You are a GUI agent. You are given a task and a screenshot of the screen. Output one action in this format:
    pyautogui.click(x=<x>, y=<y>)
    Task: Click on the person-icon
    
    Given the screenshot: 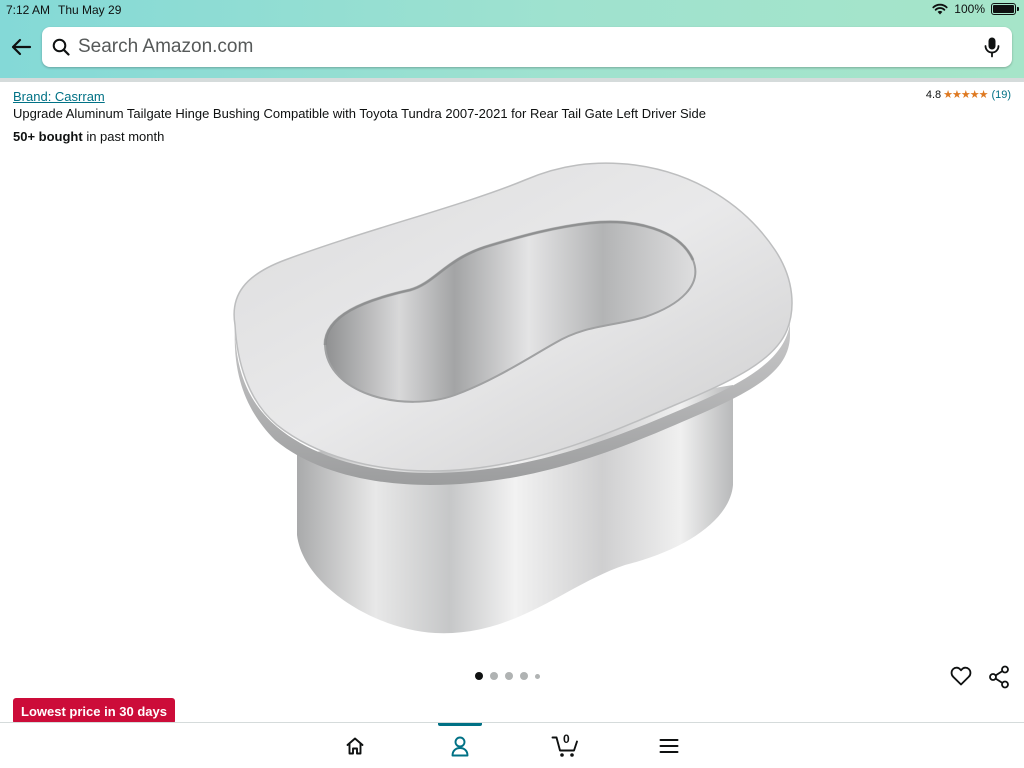 What is the action you would take?
    pyautogui.click(x=460, y=746)
    